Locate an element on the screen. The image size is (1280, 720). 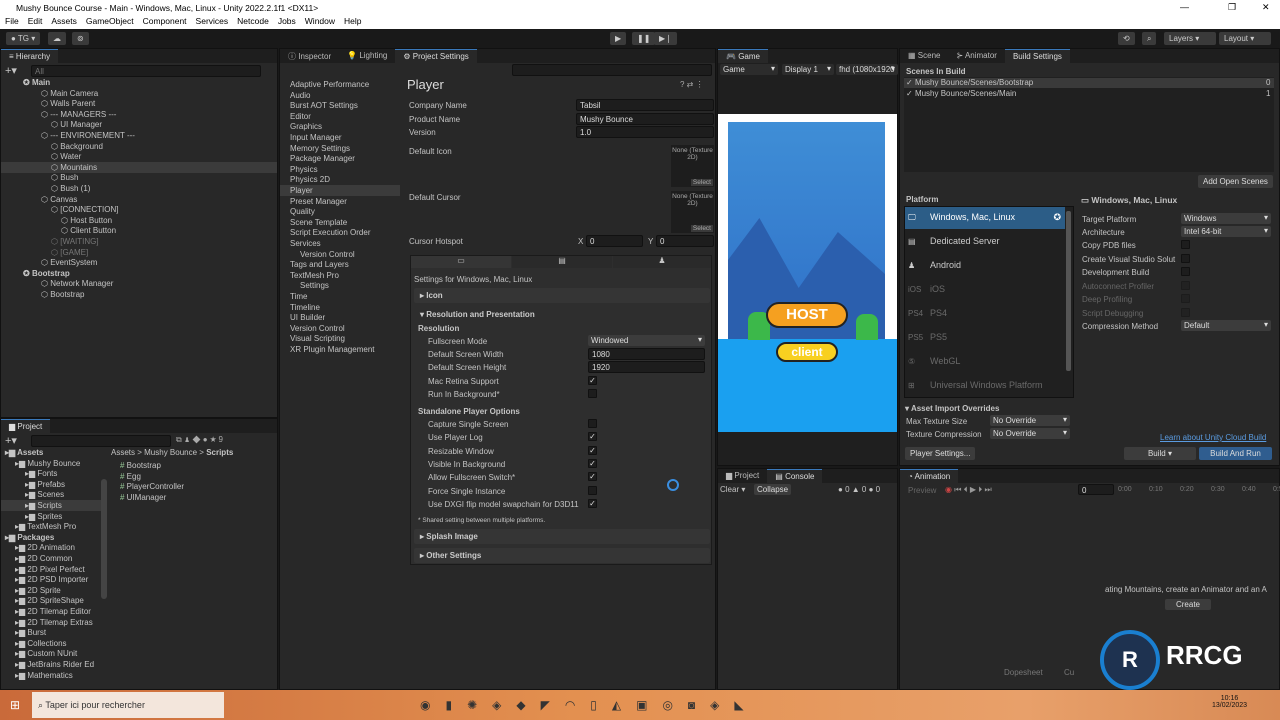
minimize-button: — is located at coordinates (1184, 7).